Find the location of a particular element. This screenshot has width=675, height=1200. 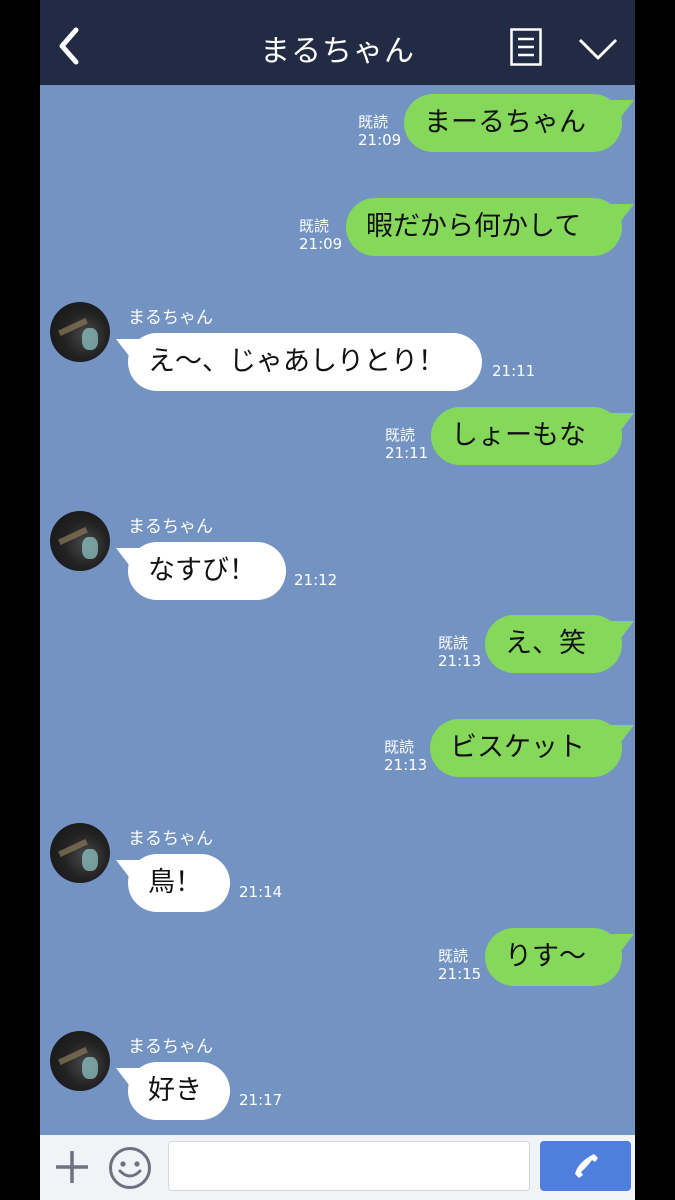

outgoing-message: 暇だから何かして is located at coordinates (484, 227).